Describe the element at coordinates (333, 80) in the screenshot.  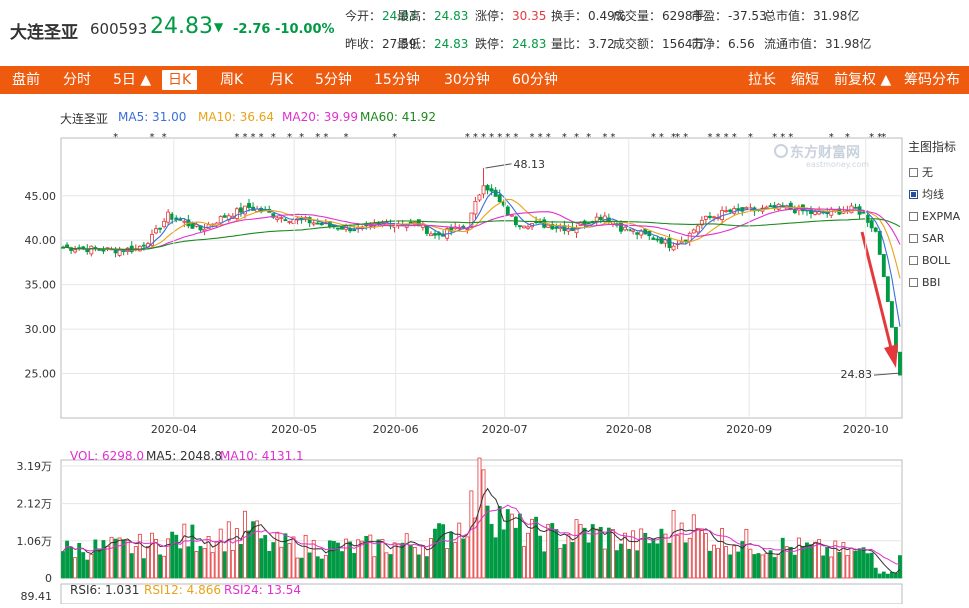
I see `period-tab-6: 5分钟` at that location.